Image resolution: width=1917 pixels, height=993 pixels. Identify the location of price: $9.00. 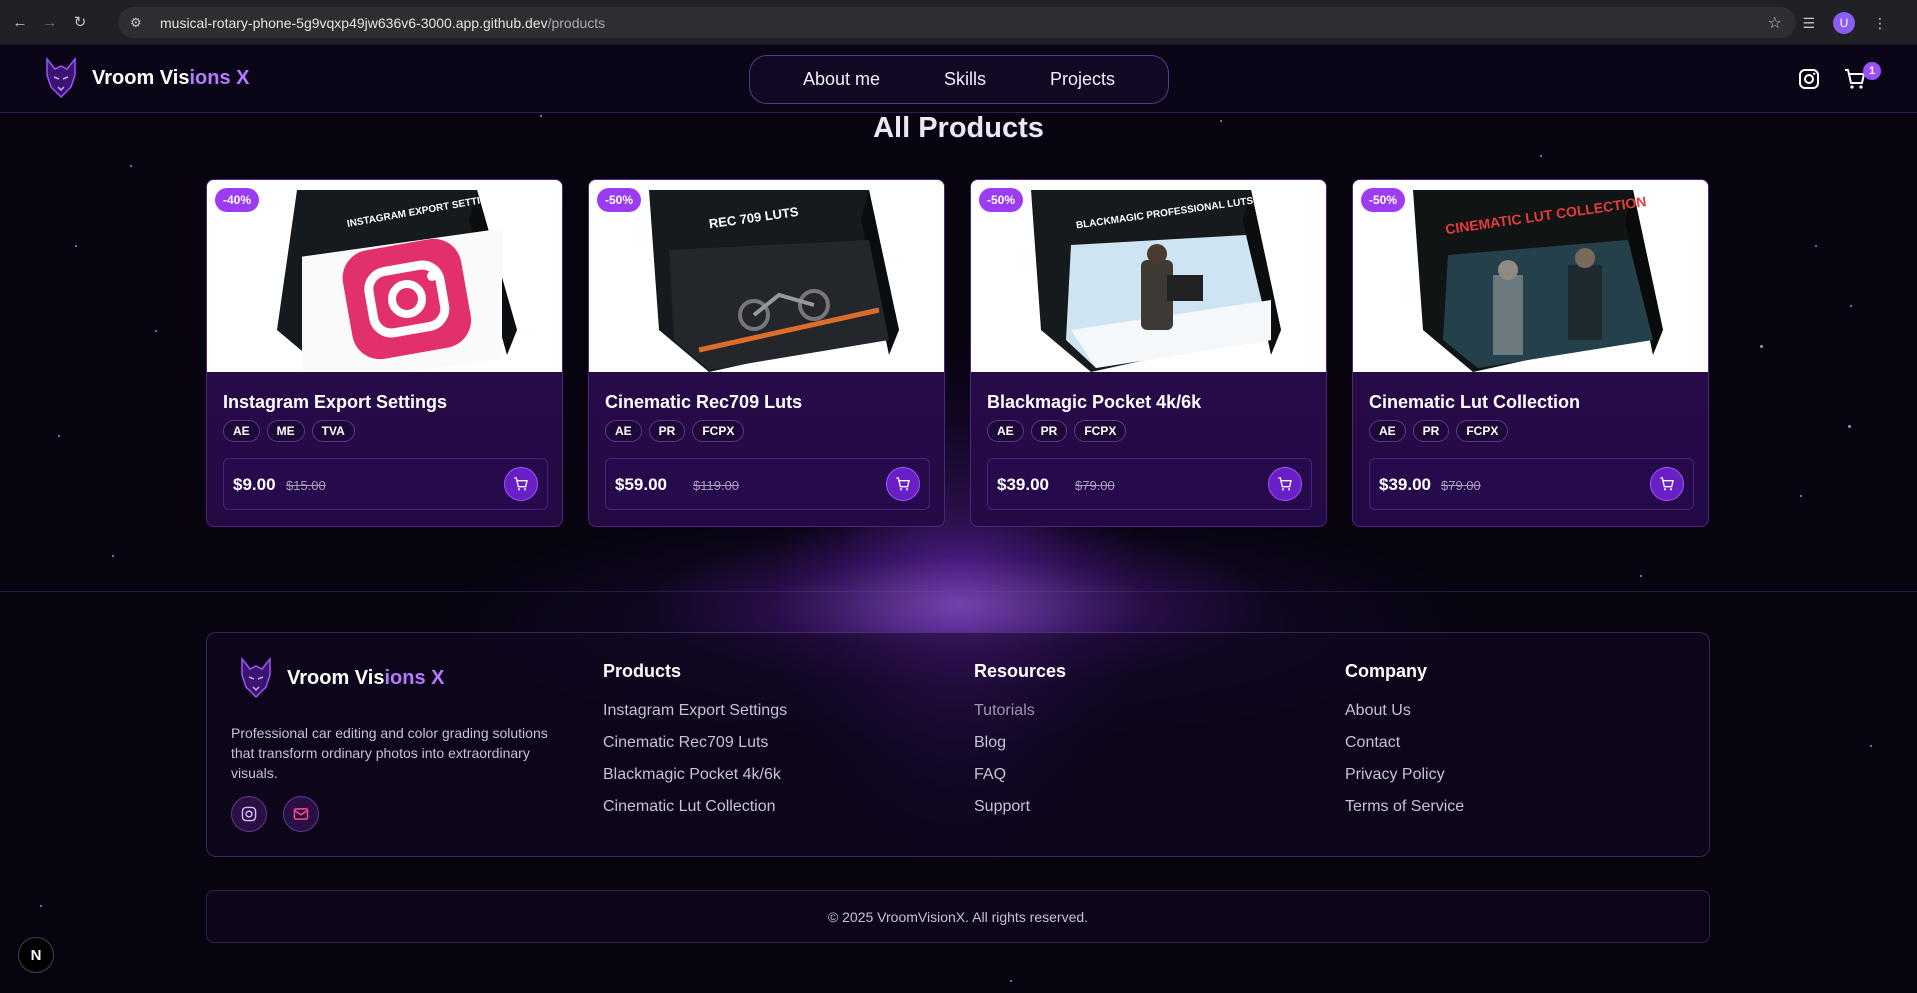
(254, 484).